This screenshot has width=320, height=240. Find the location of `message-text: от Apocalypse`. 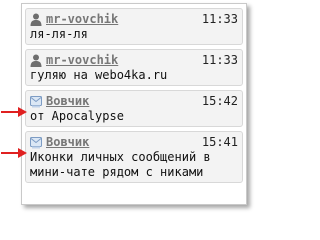

message-text: от Apocalypse is located at coordinates (77, 116).